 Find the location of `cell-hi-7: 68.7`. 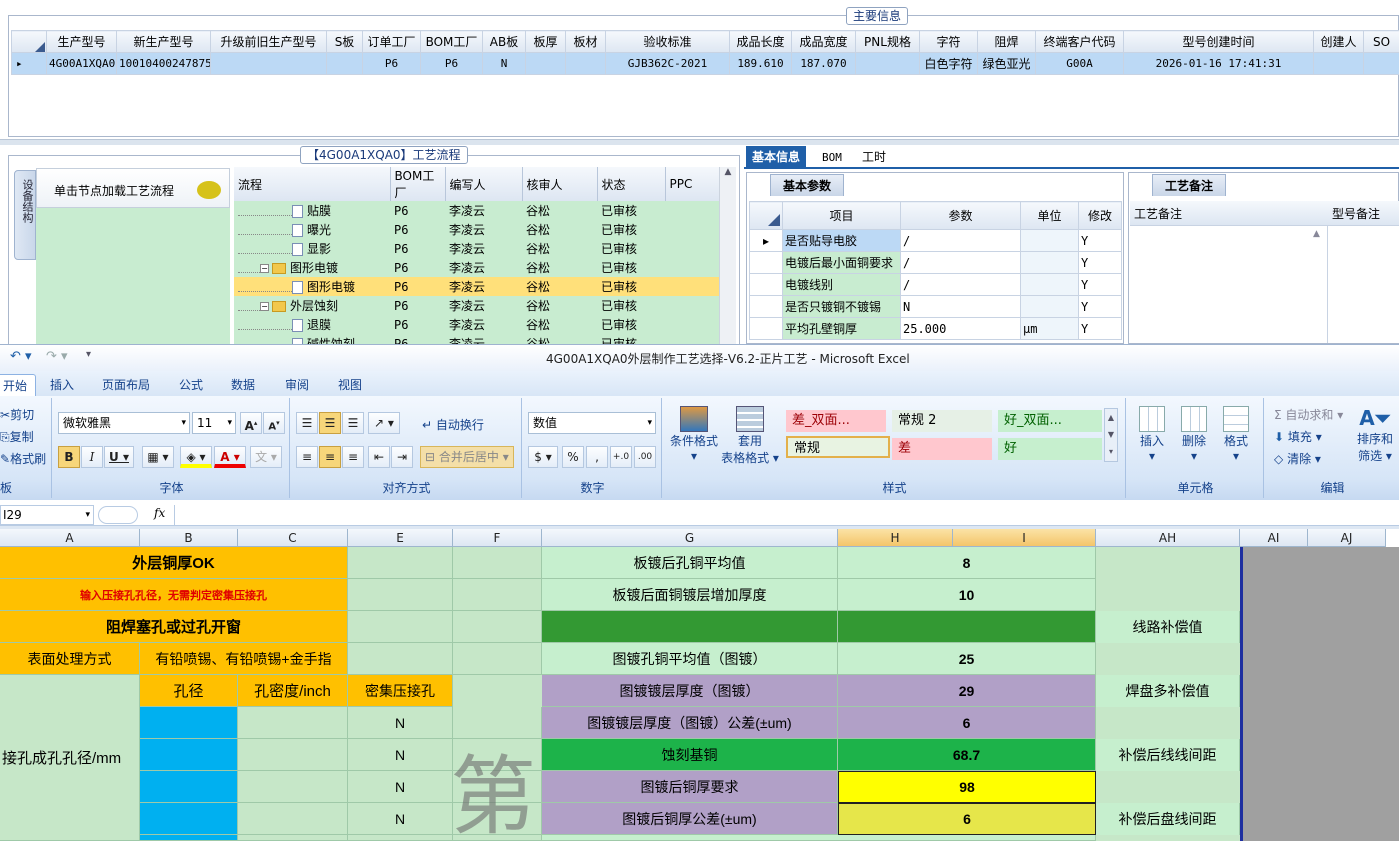

cell-hi-7: 68.7 is located at coordinates (967, 755).